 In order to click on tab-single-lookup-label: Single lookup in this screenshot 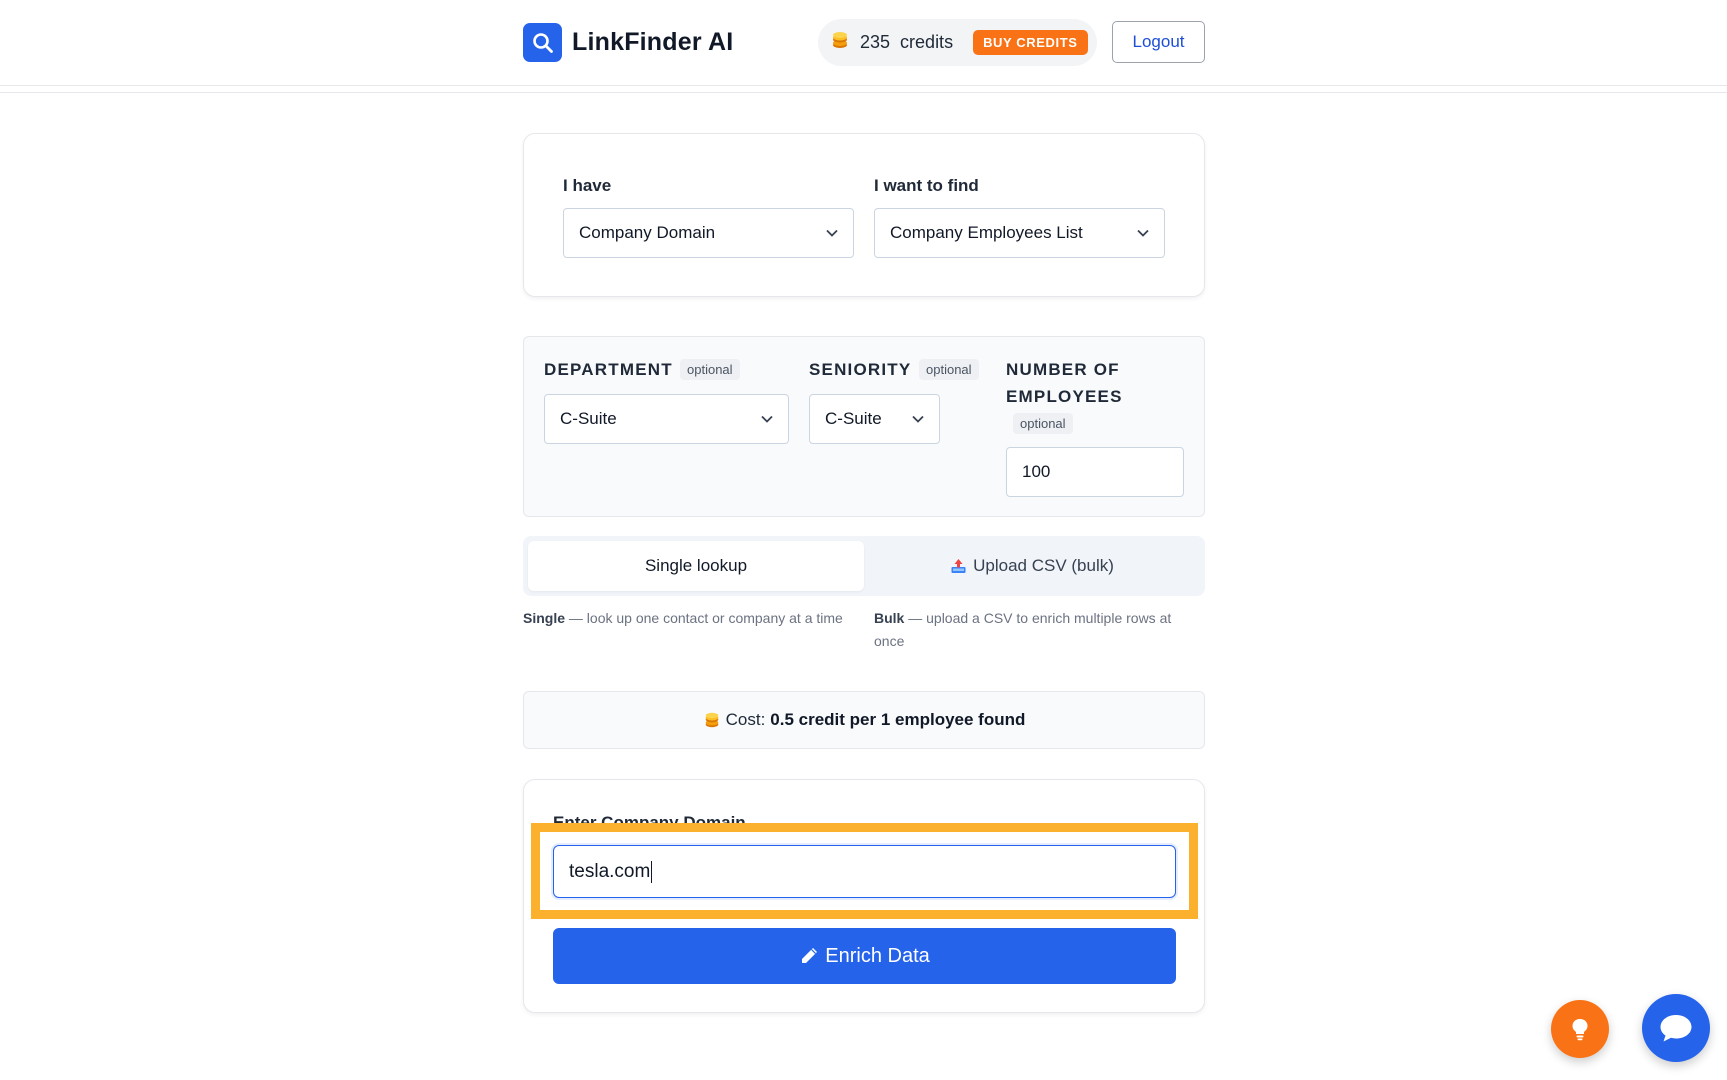, I will do `click(696, 565)`.